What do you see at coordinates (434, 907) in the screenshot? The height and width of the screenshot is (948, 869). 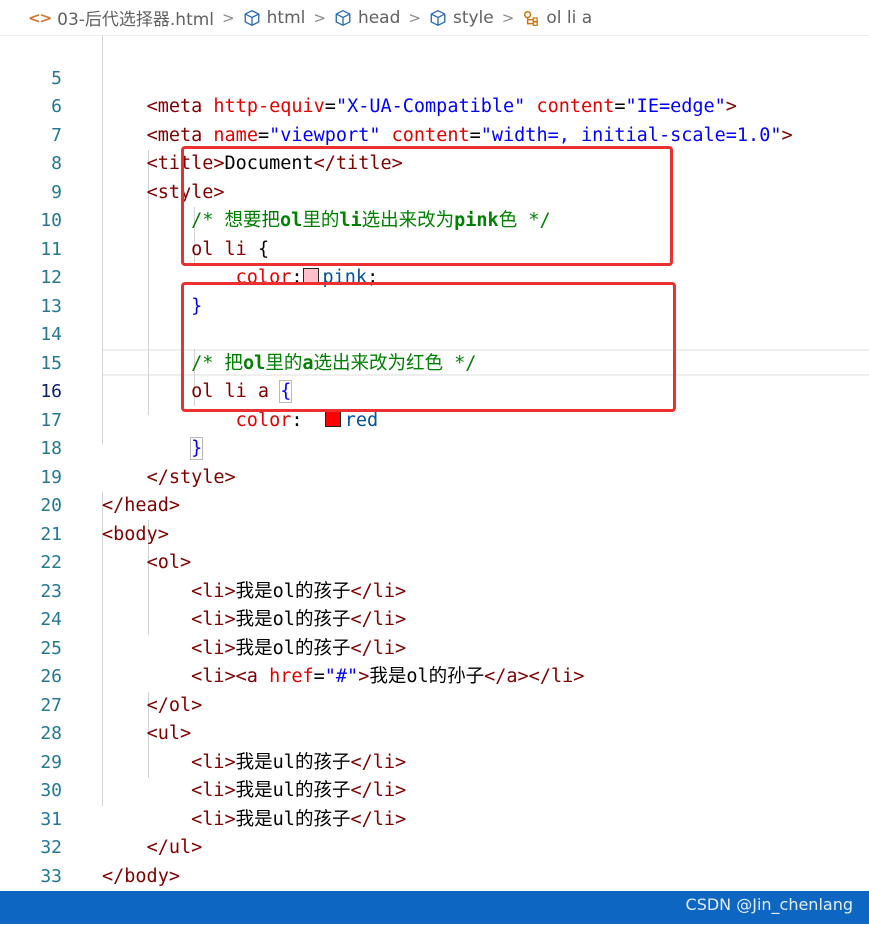 I see `status-bar: CSDN @Jin_chenlang` at bounding box center [434, 907].